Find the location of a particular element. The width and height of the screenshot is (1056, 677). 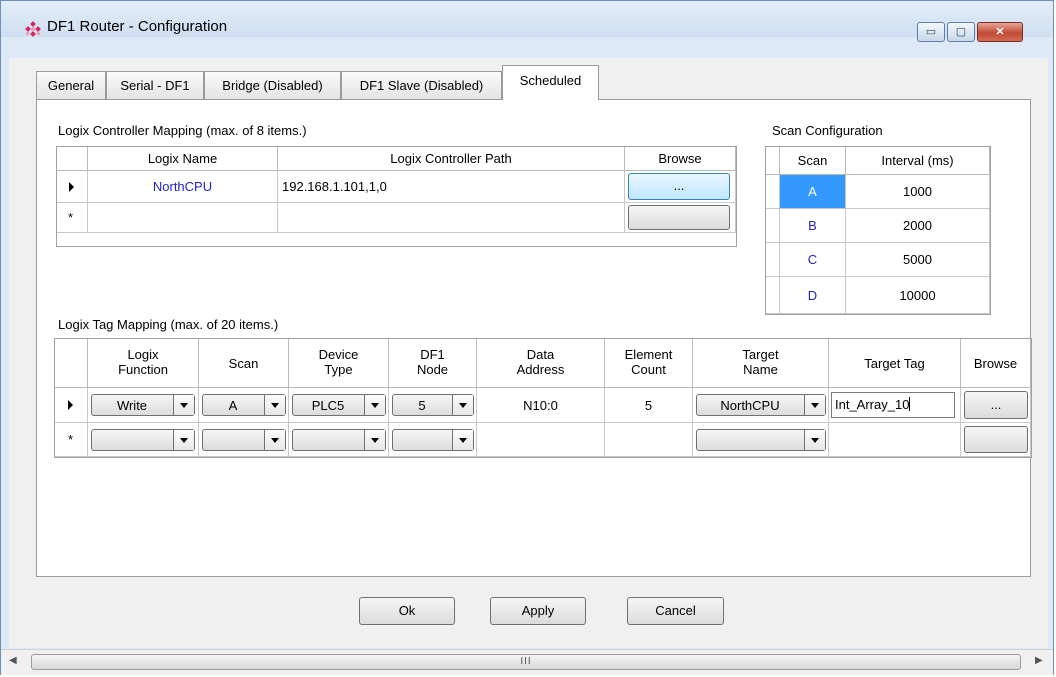

minimize-button: ▭ is located at coordinates (931, 32).